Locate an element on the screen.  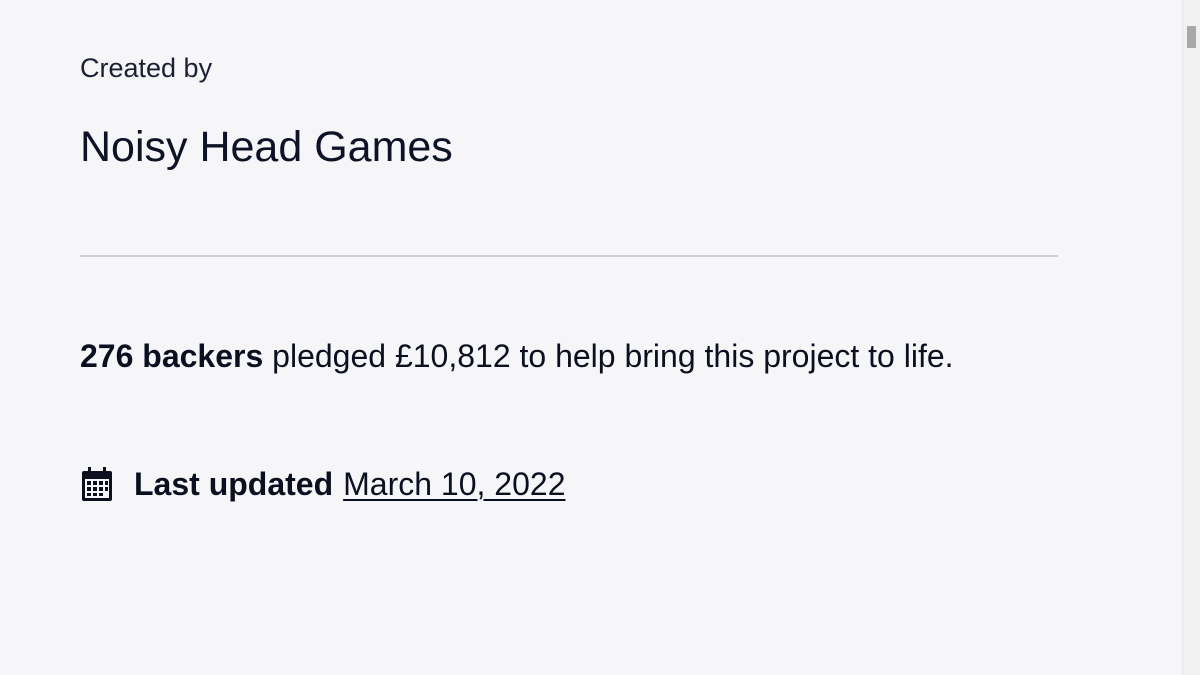
scrollbar-thumb is located at coordinates (1191, 37).